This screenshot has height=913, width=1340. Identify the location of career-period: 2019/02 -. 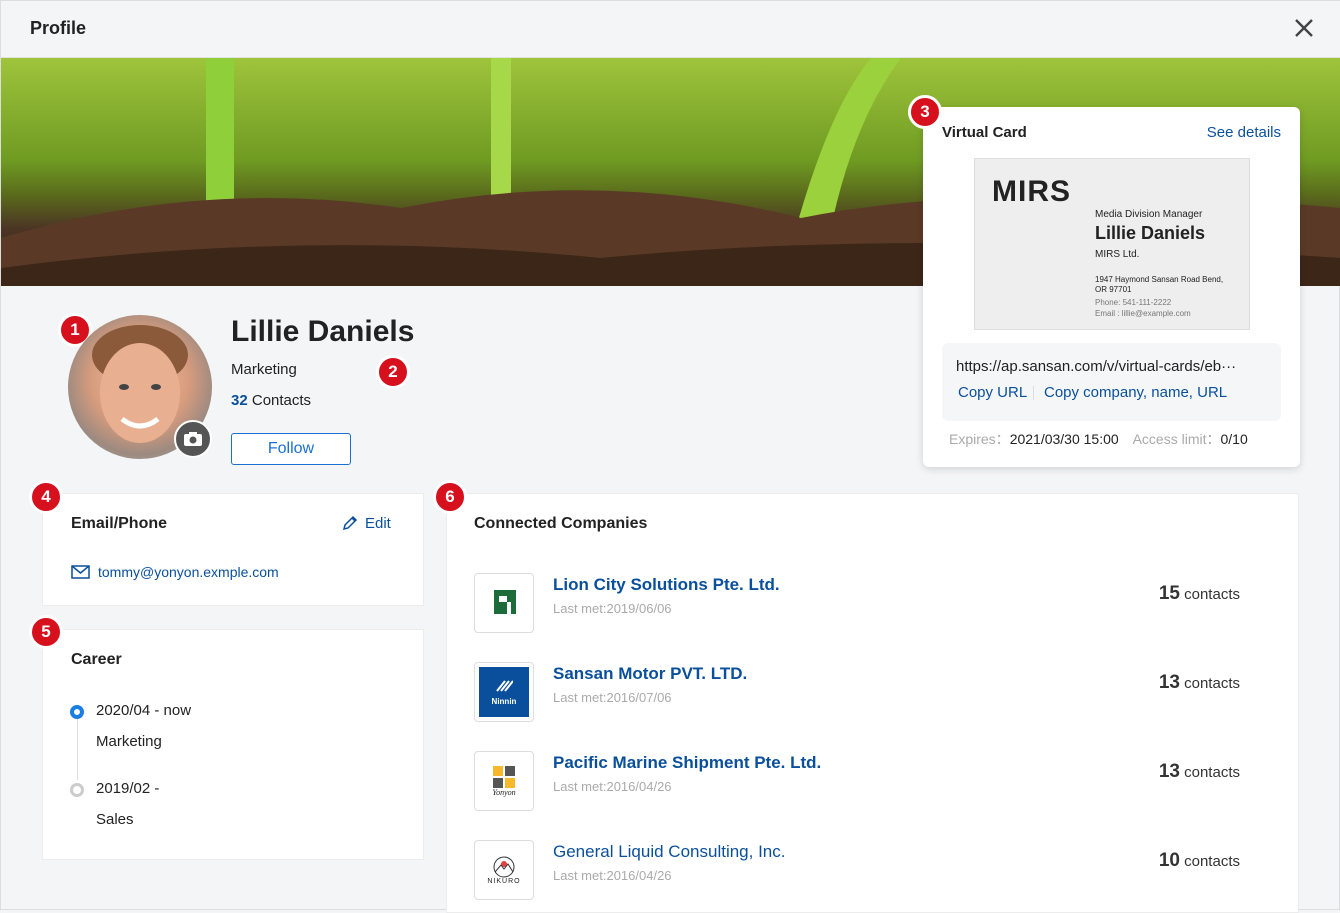
(128, 788).